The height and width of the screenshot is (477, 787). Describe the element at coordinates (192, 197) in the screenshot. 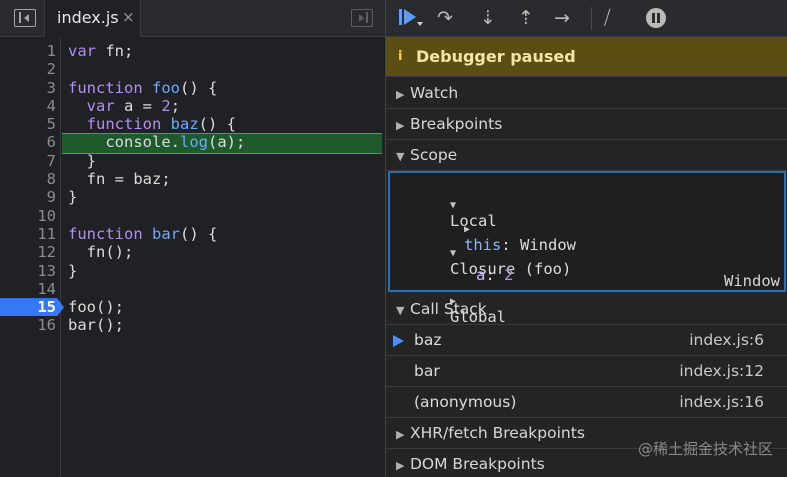

I see `code-line: 9}` at that location.